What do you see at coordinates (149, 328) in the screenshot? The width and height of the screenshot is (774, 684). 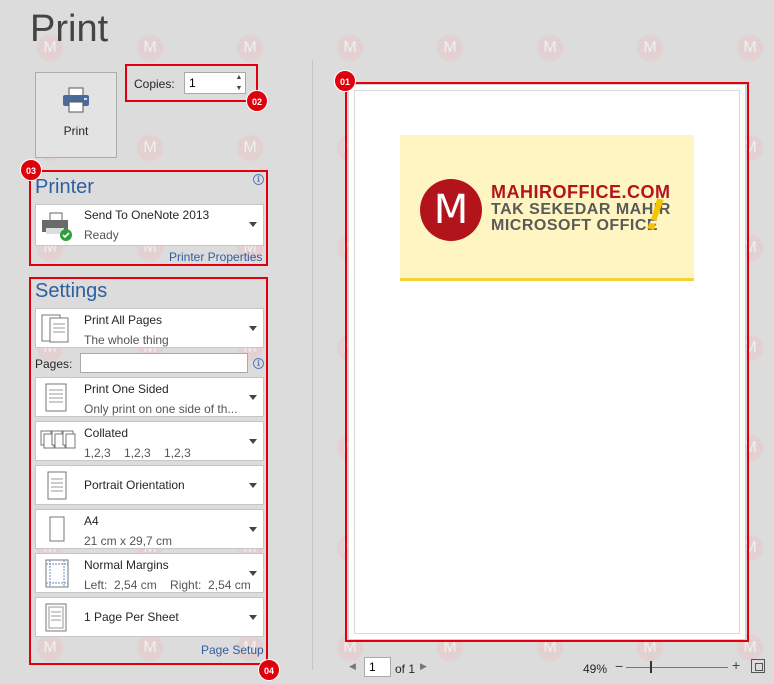 I see `print-range-dropdown: Print All Pages The whole thing` at bounding box center [149, 328].